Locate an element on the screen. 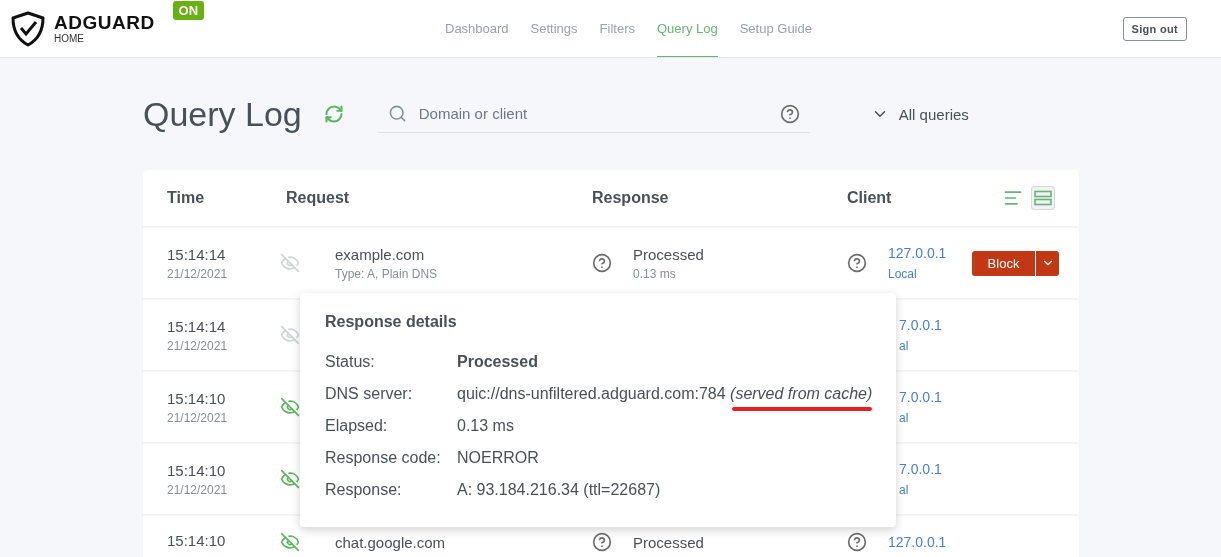  column-header: Response is located at coordinates (631, 198).